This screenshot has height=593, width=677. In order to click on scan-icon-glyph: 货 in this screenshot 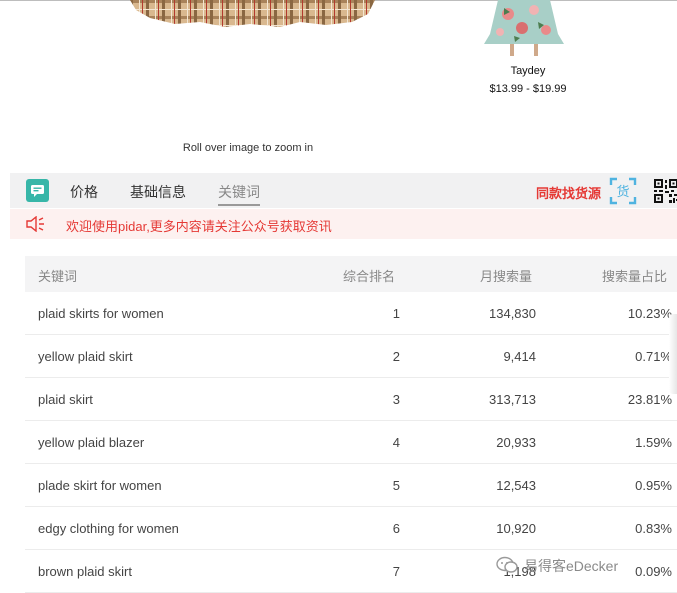, I will do `click(622, 192)`.